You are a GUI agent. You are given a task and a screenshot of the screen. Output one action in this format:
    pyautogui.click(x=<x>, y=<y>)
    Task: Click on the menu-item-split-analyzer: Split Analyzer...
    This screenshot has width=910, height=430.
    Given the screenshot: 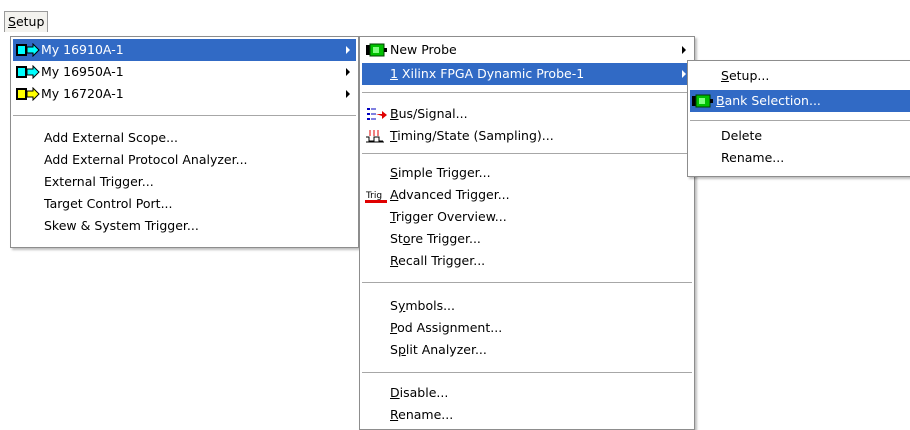 What is the action you would take?
    pyautogui.click(x=527, y=350)
    